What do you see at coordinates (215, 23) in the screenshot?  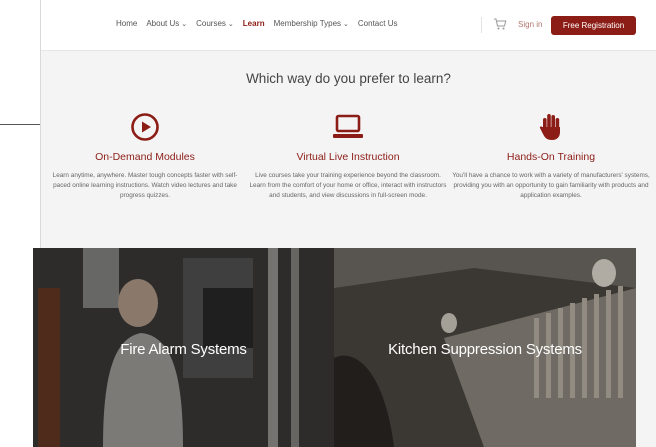 I see `nav-courses: Courses ⌄` at bounding box center [215, 23].